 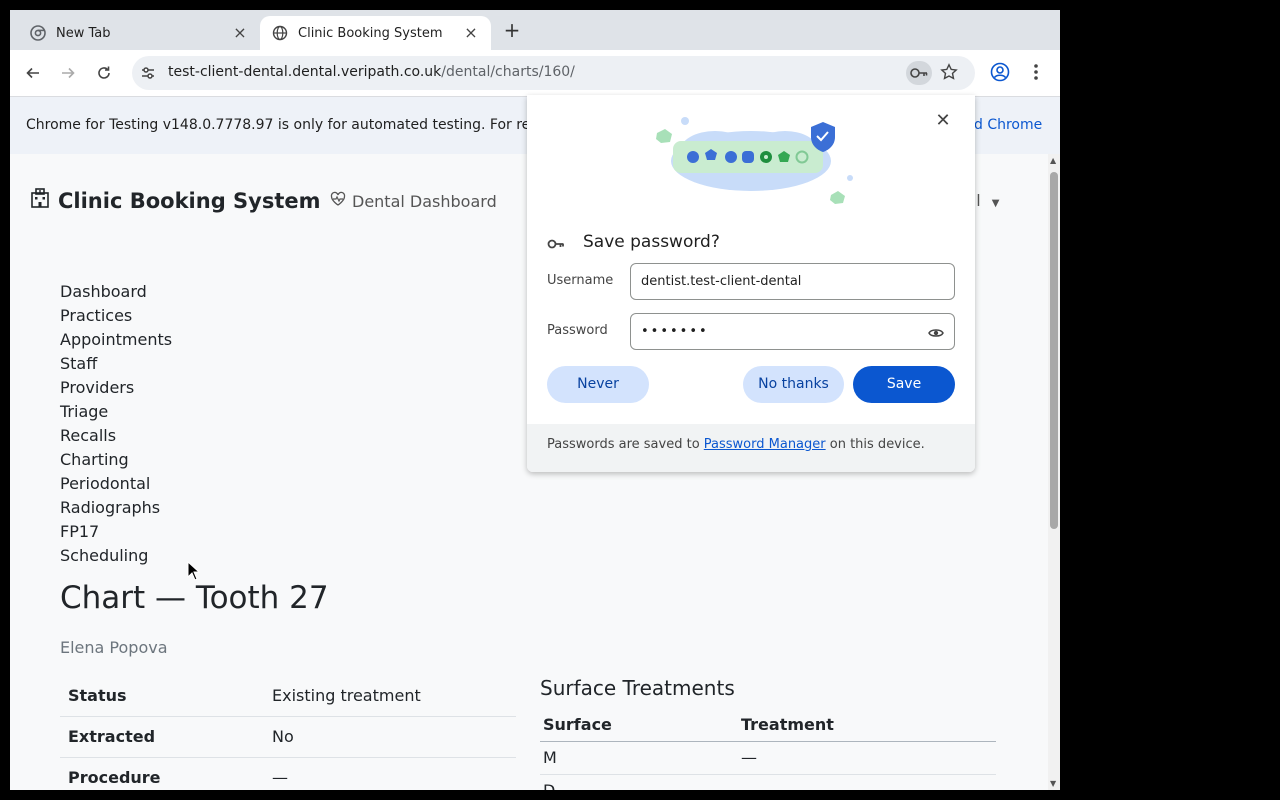 I want to click on username-field: dentist.test-client-dental, so click(x=792, y=281).